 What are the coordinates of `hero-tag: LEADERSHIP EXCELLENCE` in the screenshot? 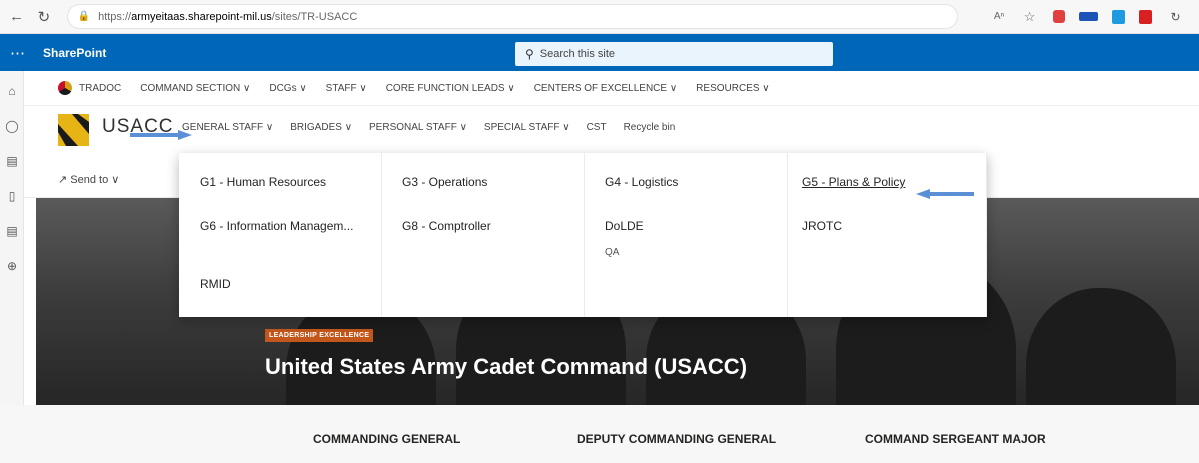 It's located at (319, 335).